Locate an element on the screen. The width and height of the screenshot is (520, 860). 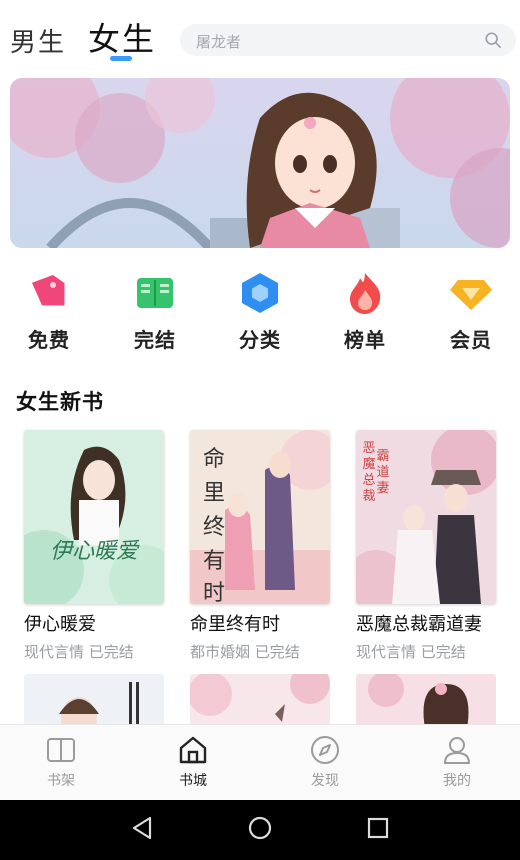
category-free: 免费 is located at coordinates (49, 315).